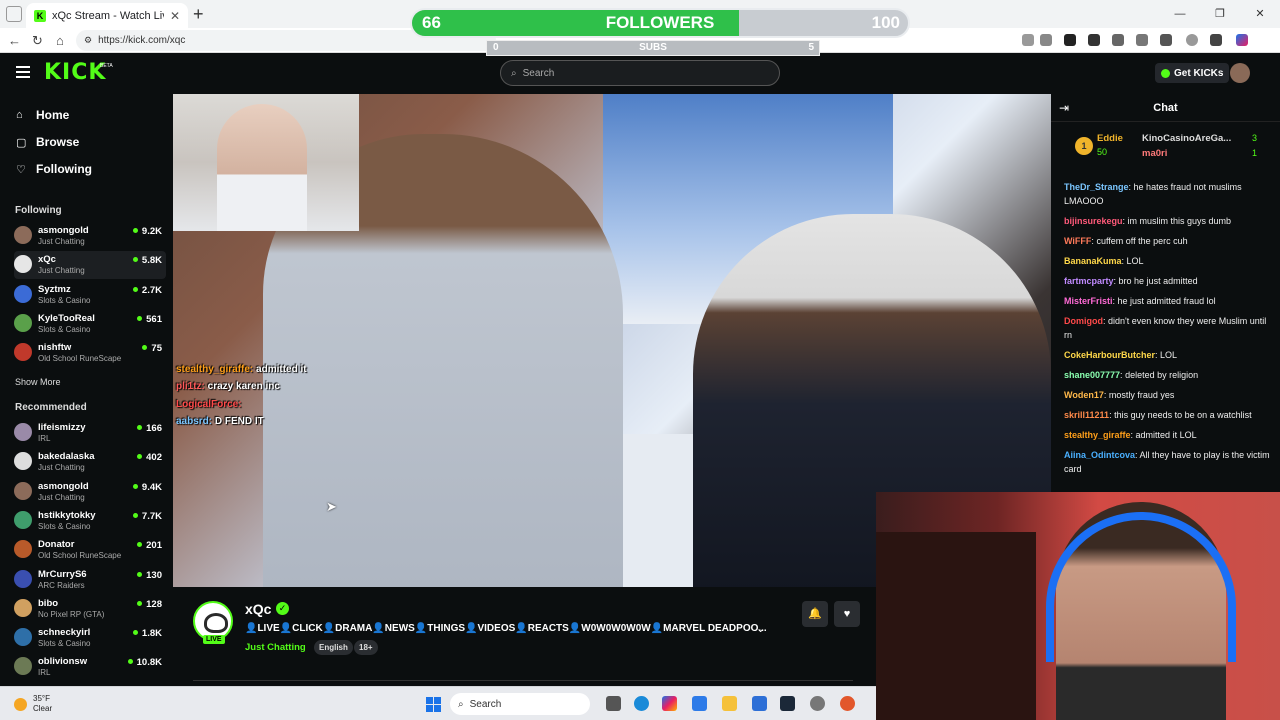 The width and height of the screenshot is (1280, 720). I want to click on follow-heart-button: ♥, so click(847, 614).